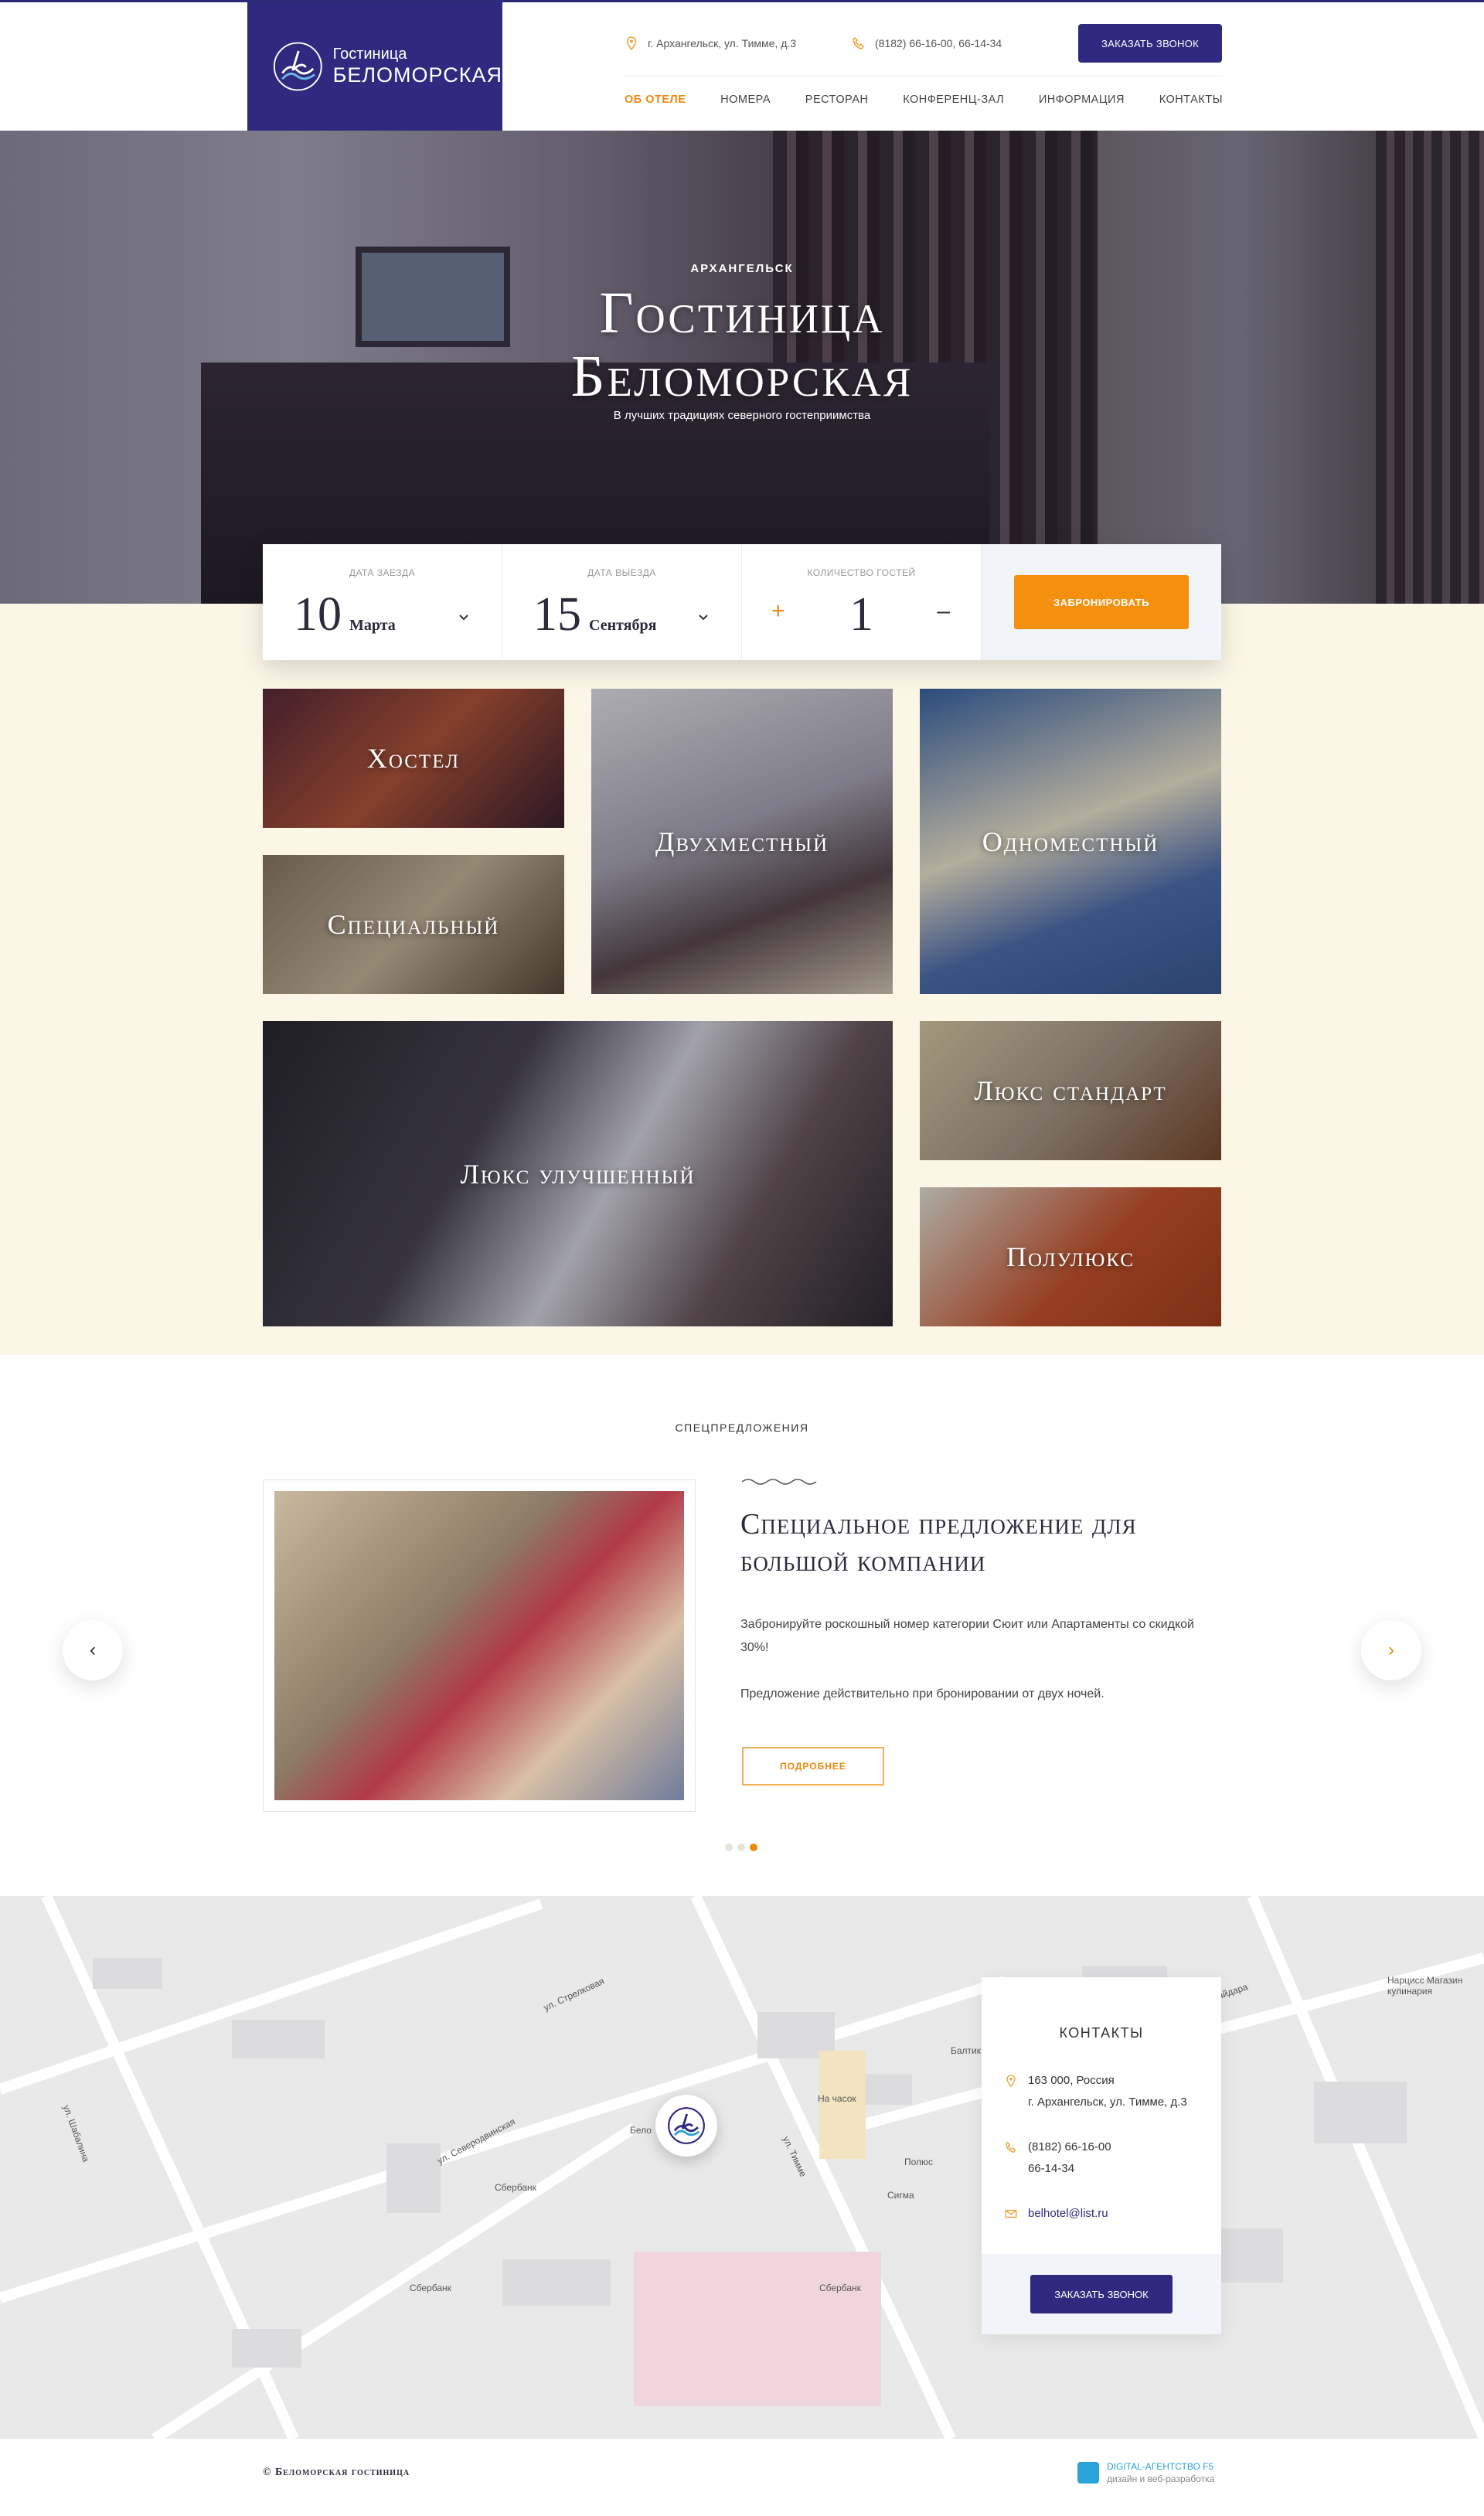 This screenshot has height=2516, width=1484. Describe the element at coordinates (1068, 2214) in the screenshot. I see `contacts-email-link: belhotel@list.ru` at that location.